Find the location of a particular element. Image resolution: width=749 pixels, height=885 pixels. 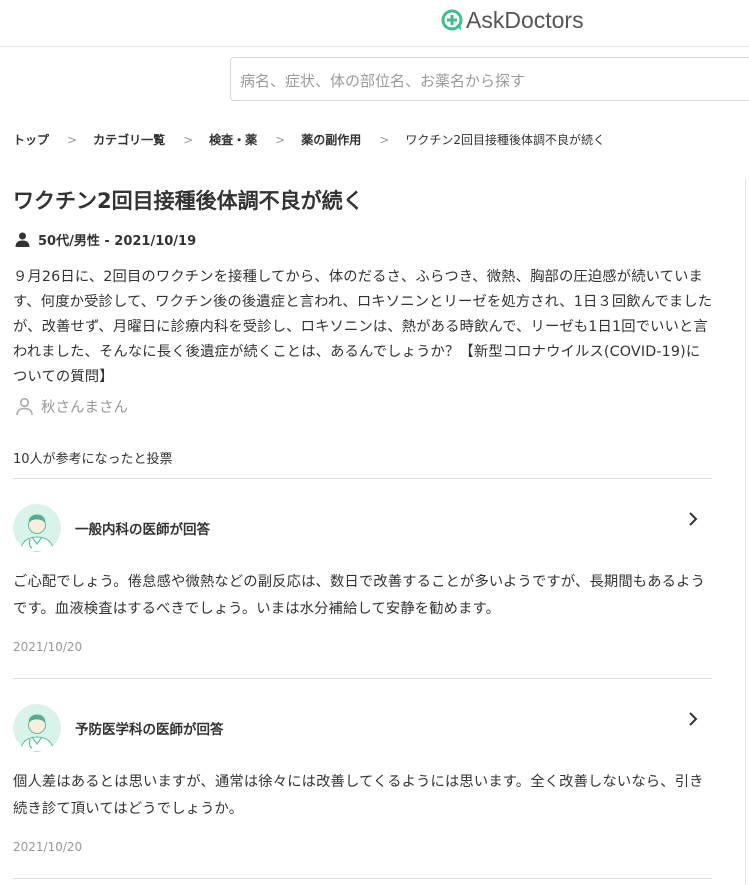

plus-bubble-icon is located at coordinates (452, 20).